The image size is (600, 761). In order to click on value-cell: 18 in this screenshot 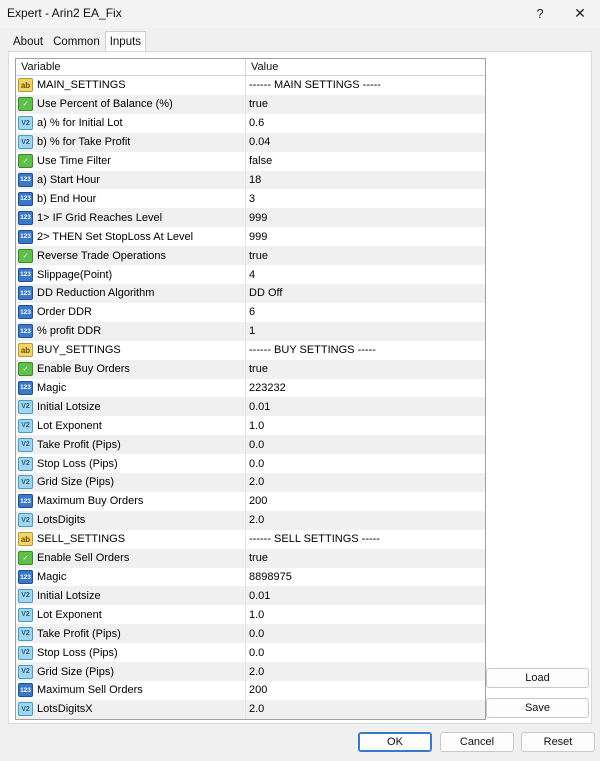, I will do `click(365, 180)`.